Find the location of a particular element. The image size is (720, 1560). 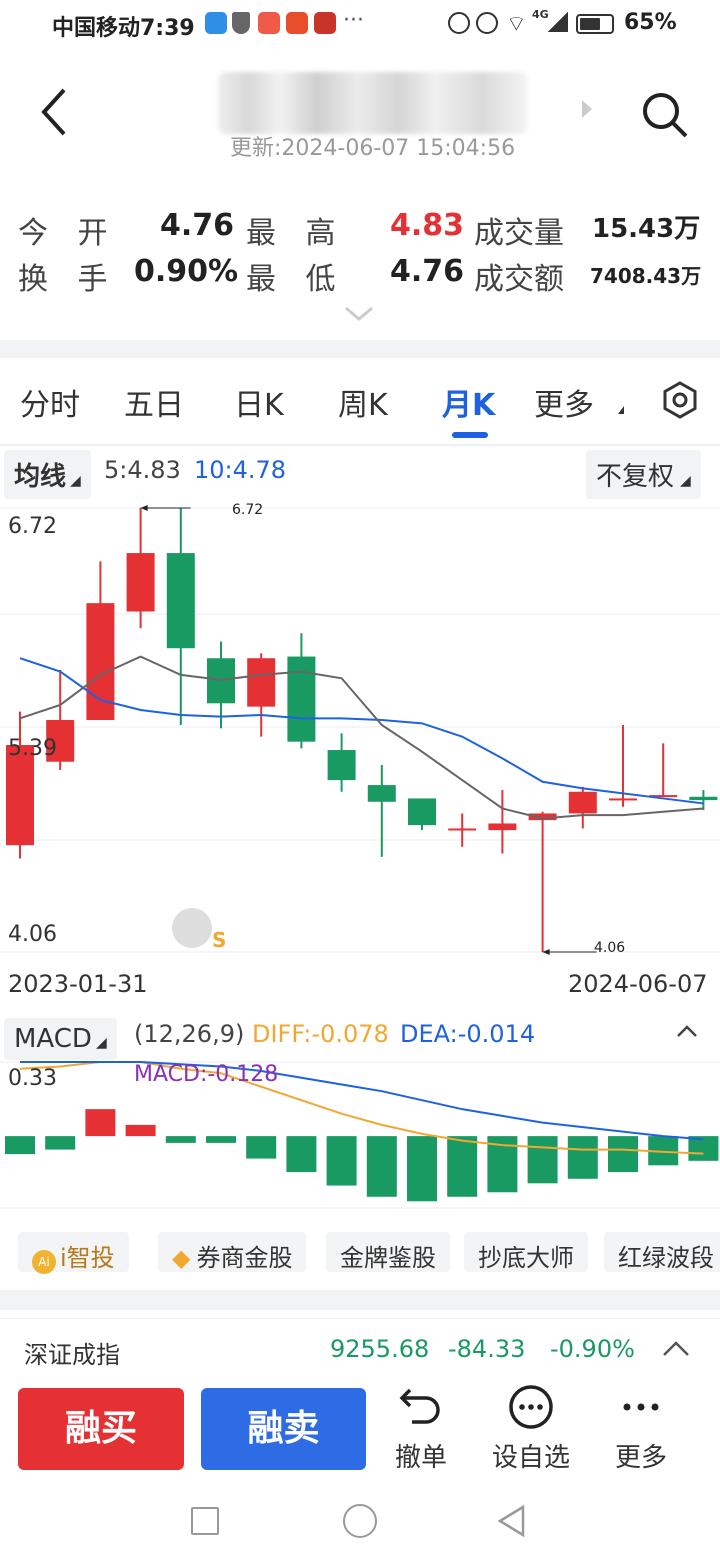

alarm-icon is located at coordinates (459, 23).